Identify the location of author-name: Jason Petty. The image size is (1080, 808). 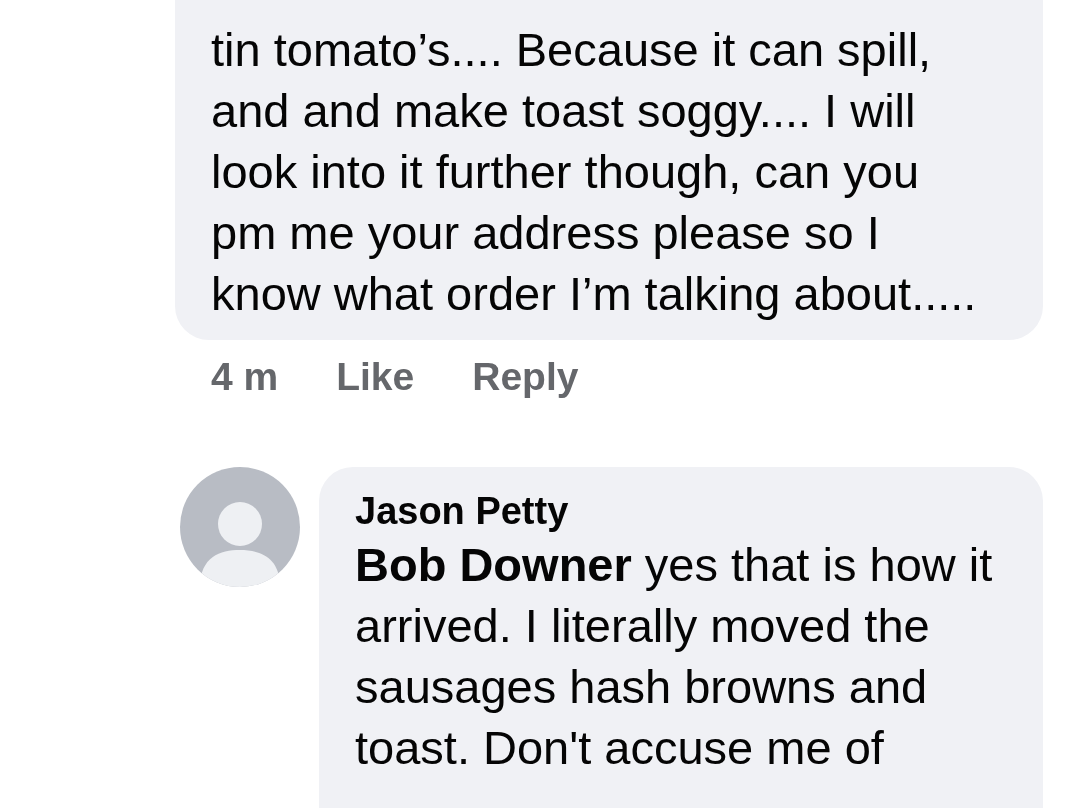
(691, 510).